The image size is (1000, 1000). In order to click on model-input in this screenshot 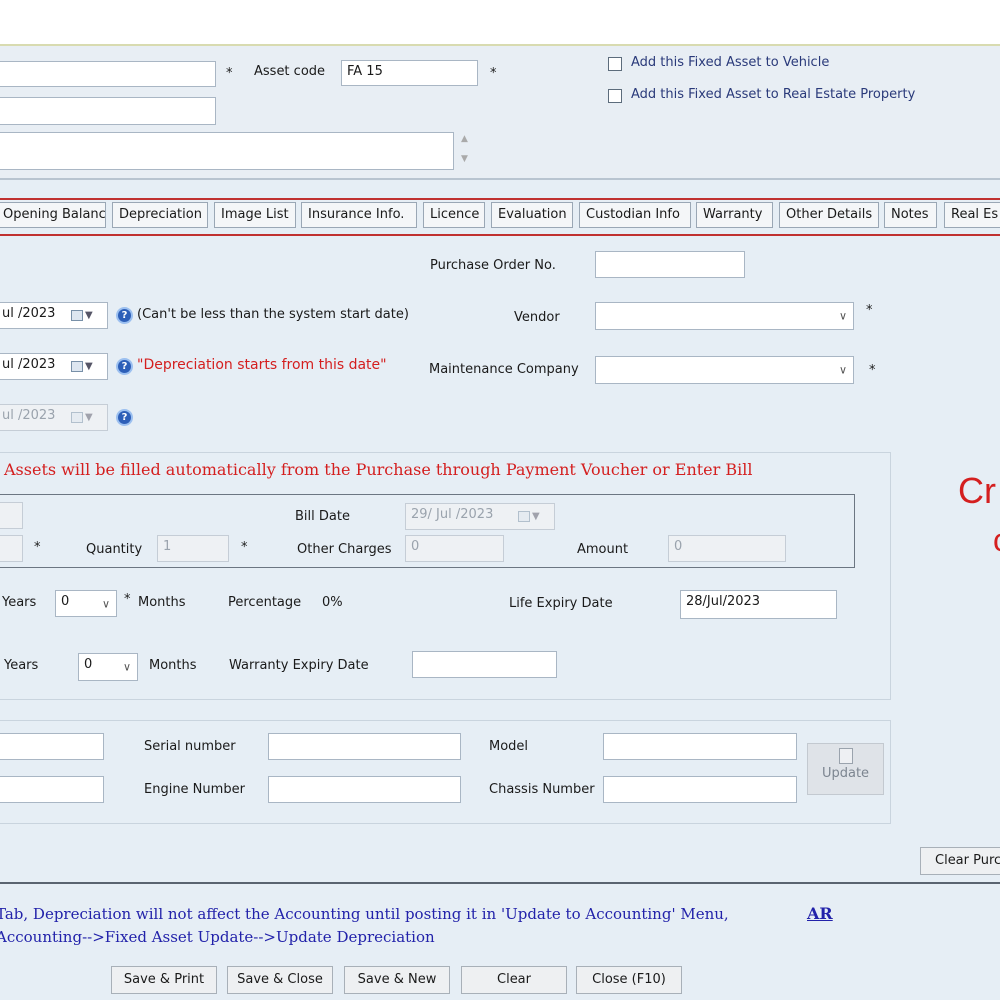, I will do `click(700, 746)`.